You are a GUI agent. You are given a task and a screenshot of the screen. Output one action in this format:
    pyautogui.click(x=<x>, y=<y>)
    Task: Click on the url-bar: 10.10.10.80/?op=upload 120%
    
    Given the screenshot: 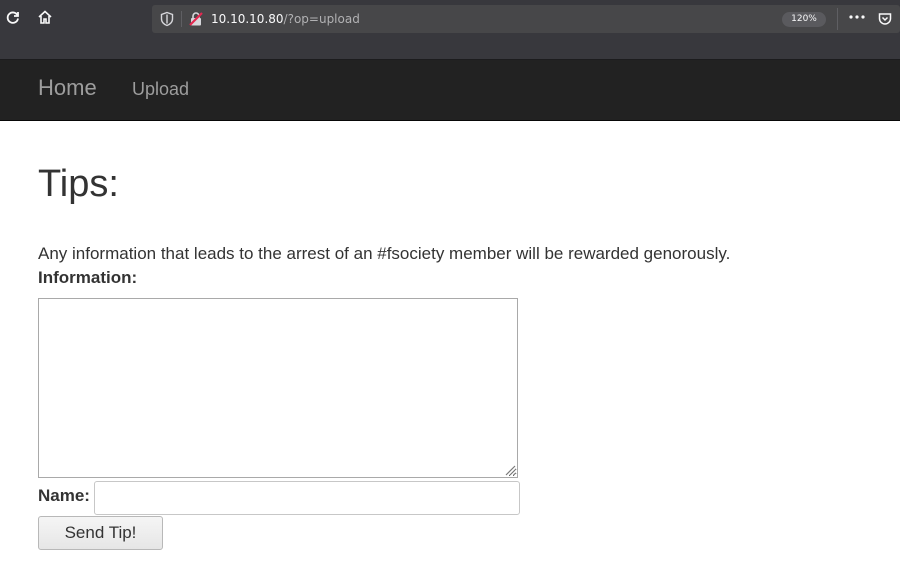 What is the action you would take?
    pyautogui.click(x=526, y=19)
    